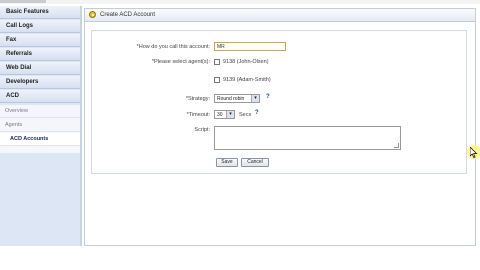 This screenshot has width=480, height=270. I want to click on sidebar-item-referrals: Referrals, so click(40, 54).